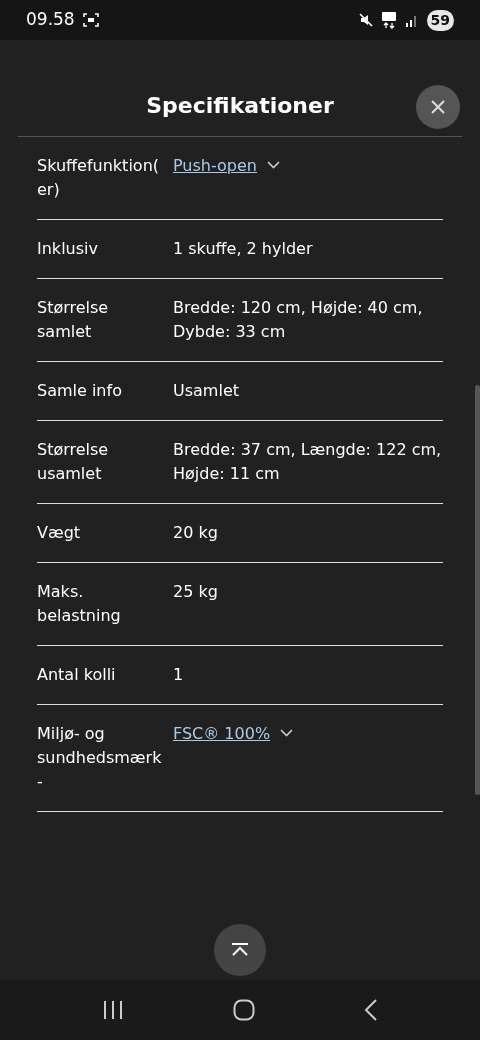  I want to click on spec-label: Vægt, so click(59, 533).